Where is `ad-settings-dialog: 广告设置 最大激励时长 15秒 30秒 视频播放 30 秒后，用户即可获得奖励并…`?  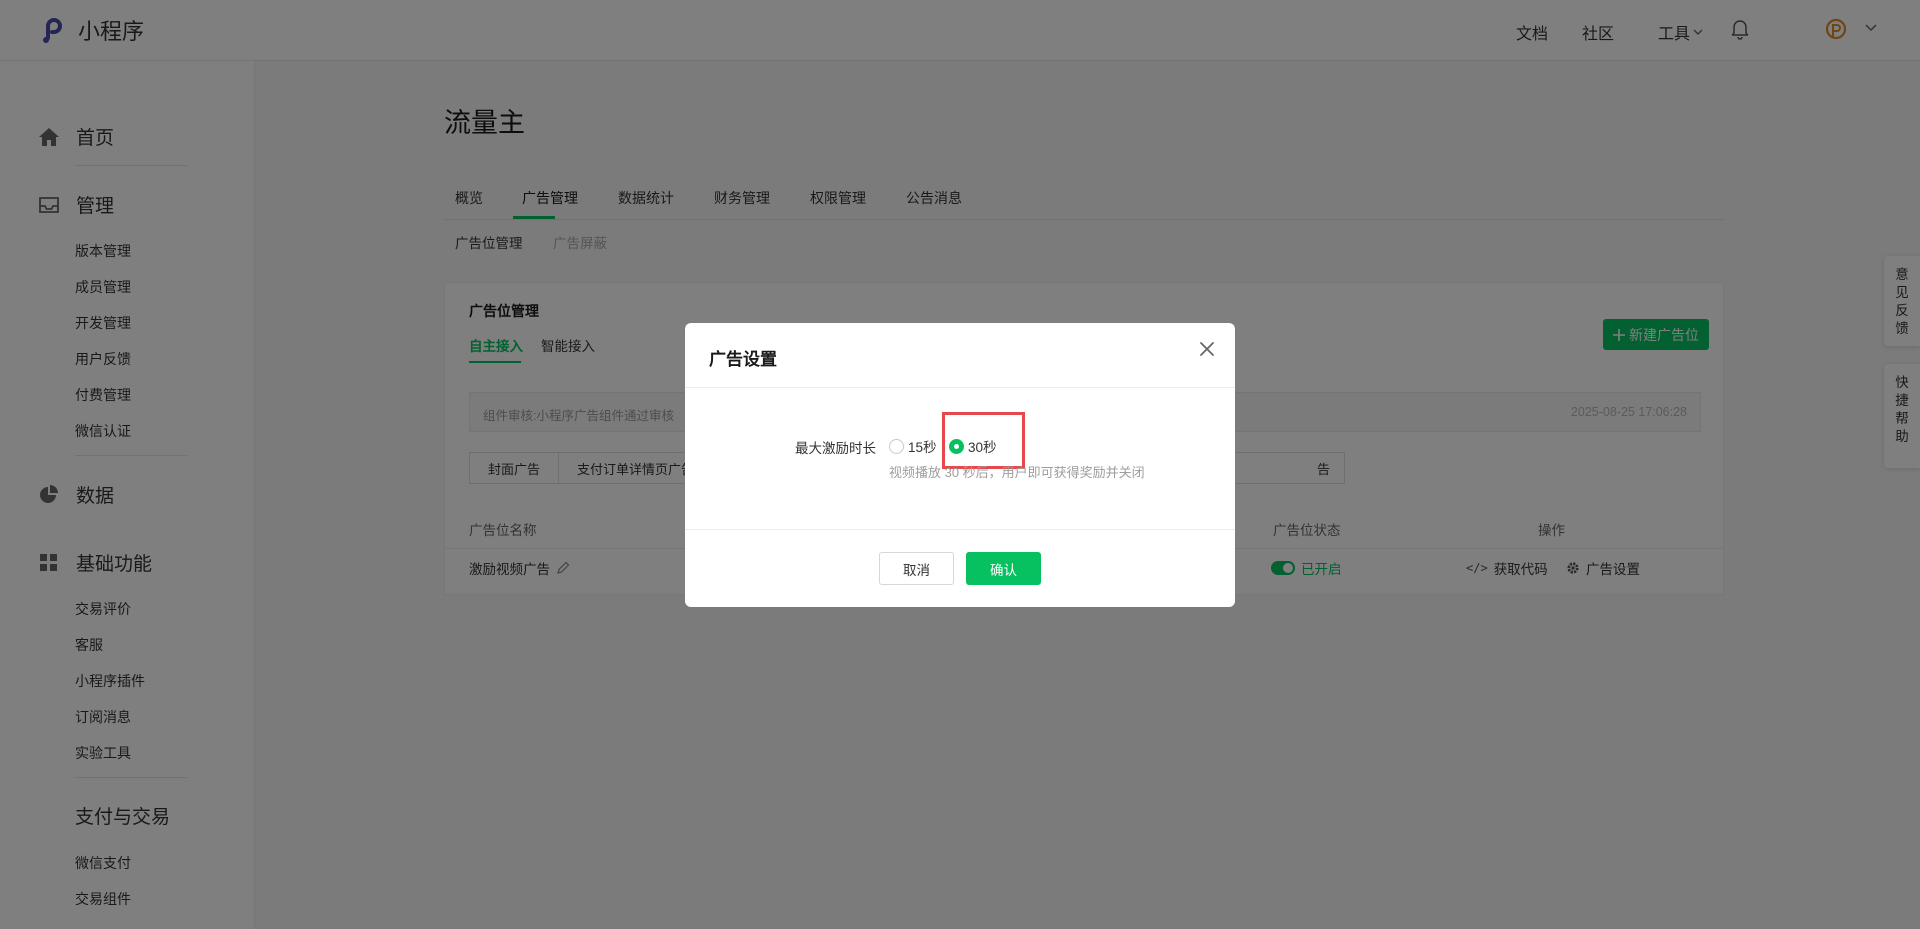
ad-settings-dialog: 广告设置 最大激励时长 15秒 30秒 视频播放 30 秒后，用户即可获得奖励并… is located at coordinates (960, 465).